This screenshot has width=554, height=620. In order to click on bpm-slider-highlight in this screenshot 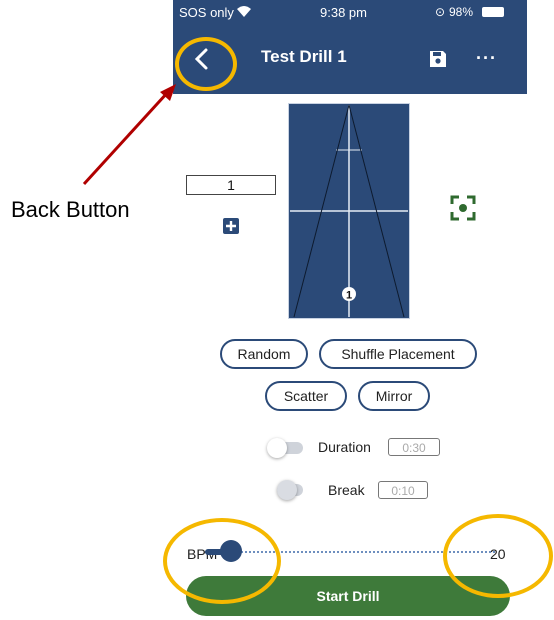, I will do `click(222, 561)`.